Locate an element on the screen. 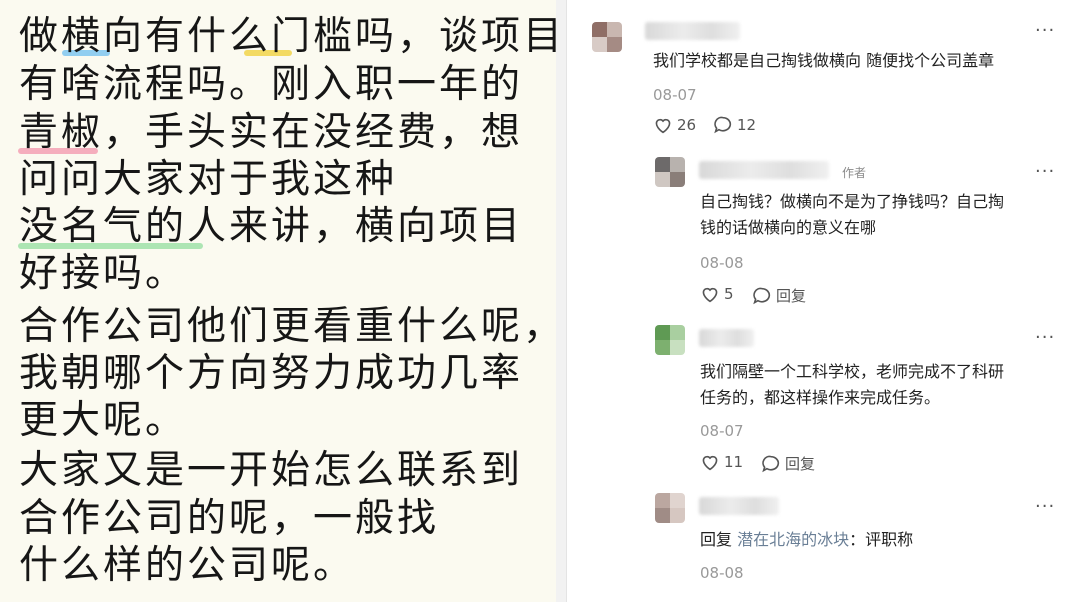 This screenshot has height=602, width=1080. comment-text: 回复 潜在北海的冰块：评职称 is located at coordinates (806, 540).